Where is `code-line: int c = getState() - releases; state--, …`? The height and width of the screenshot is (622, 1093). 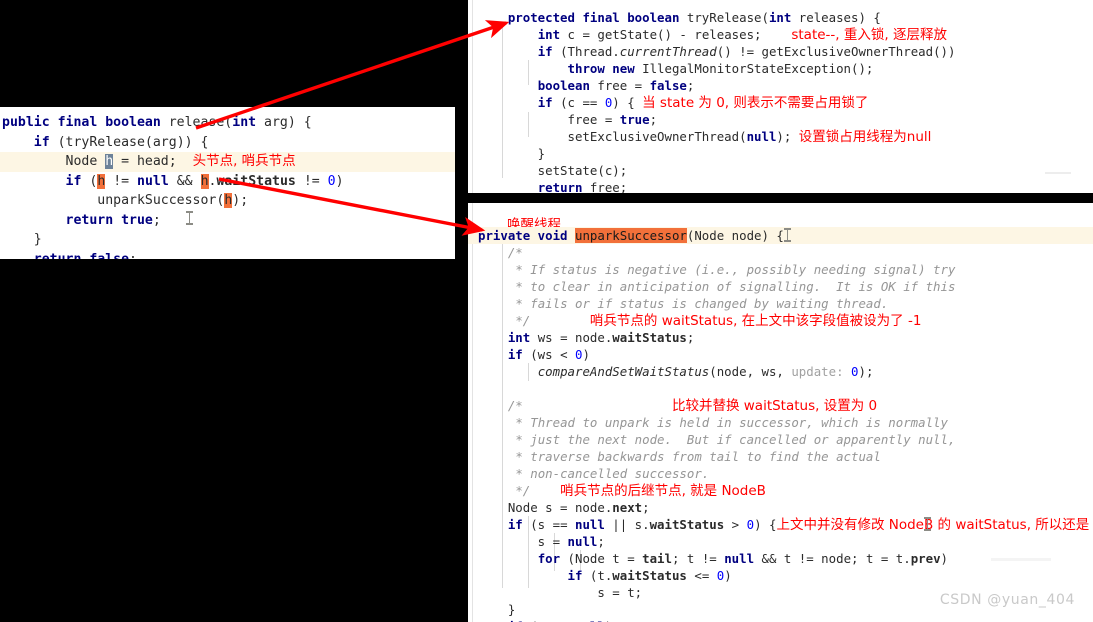 code-line: int c = getState() - releases; state--, … is located at coordinates (780, 34).